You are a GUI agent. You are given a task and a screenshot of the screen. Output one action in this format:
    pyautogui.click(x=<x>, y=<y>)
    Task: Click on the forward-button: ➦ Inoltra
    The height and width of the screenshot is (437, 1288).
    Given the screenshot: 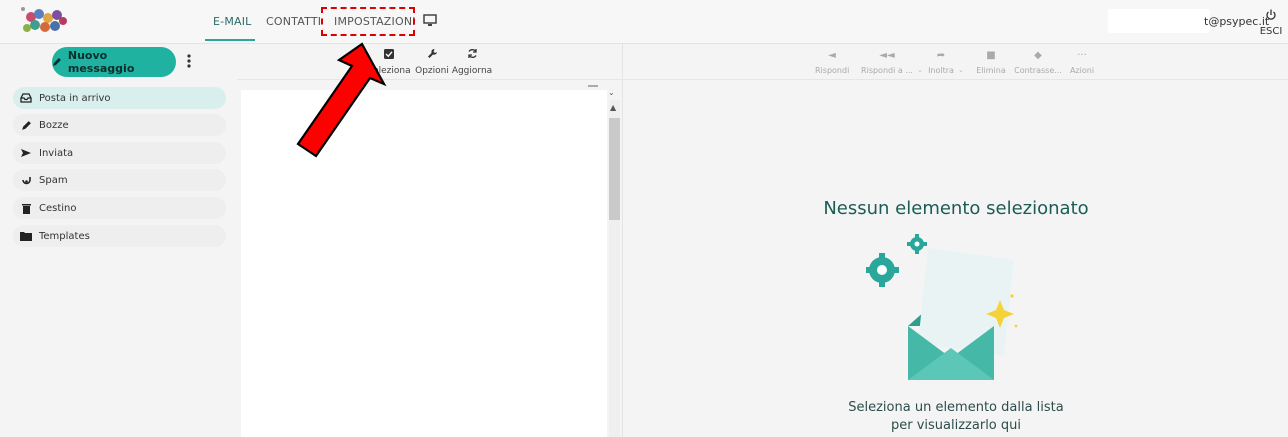 What is the action you would take?
    pyautogui.click(x=941, y=59)
    